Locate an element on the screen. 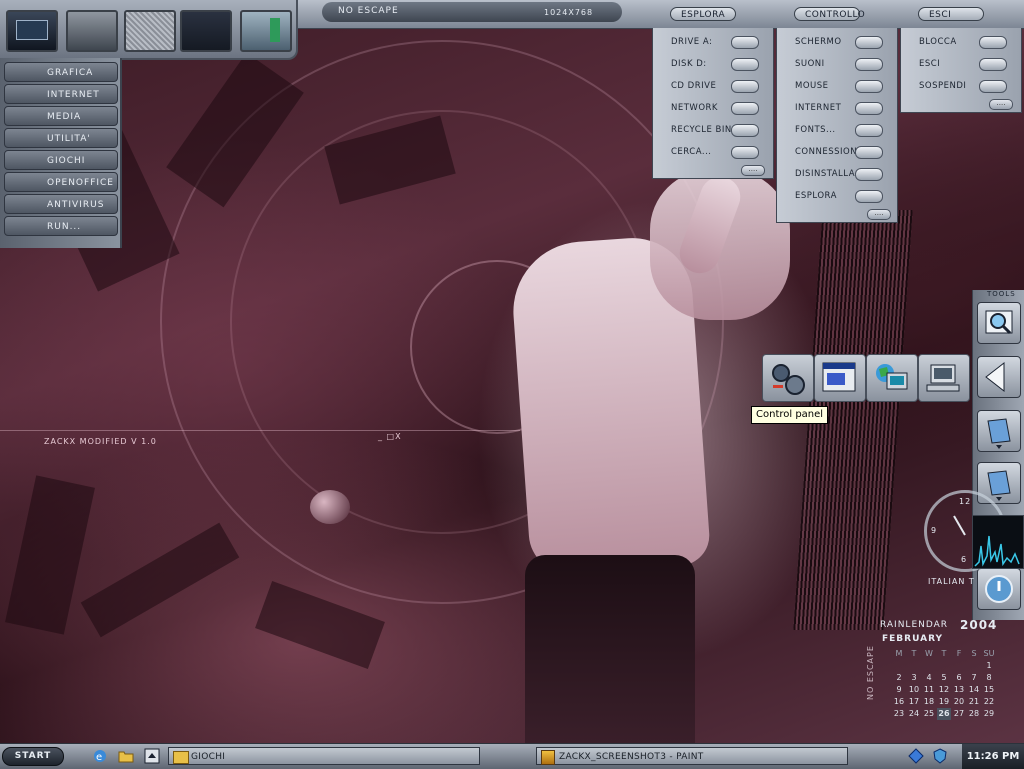 The width and height of the screenshot is (1024, 769). controllo-item-esplora: ESPLORA is located at coordinates (837, 196).